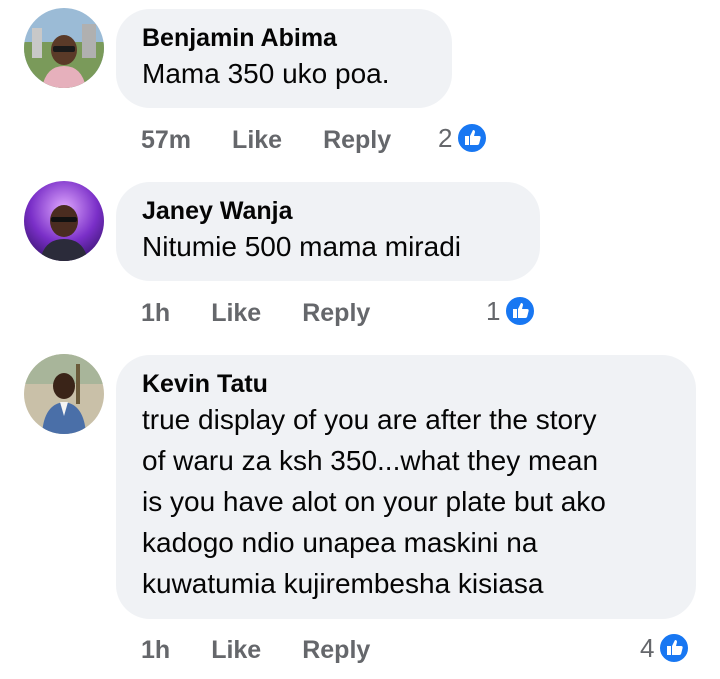 Image resolution: width=720 pixels, height=679 pixels. What do you see at coordinates (301, 246) in the screenshot?
I see `comment-text: Nitumie 500 mama miradi` at bounding box center [301, 246].